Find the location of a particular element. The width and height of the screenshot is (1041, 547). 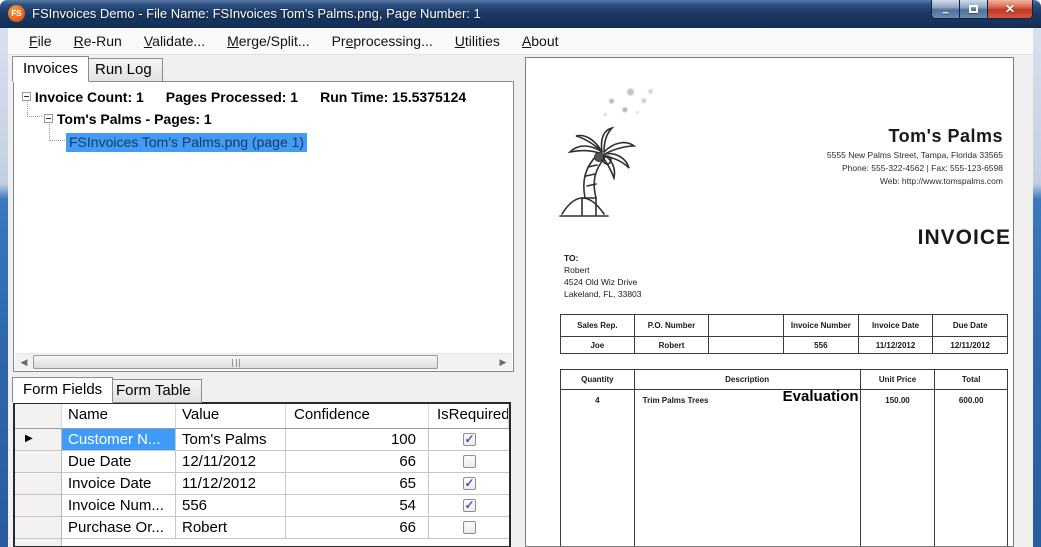

current-row-arrow-icon: ▶ is located at coordinates (29, 438).